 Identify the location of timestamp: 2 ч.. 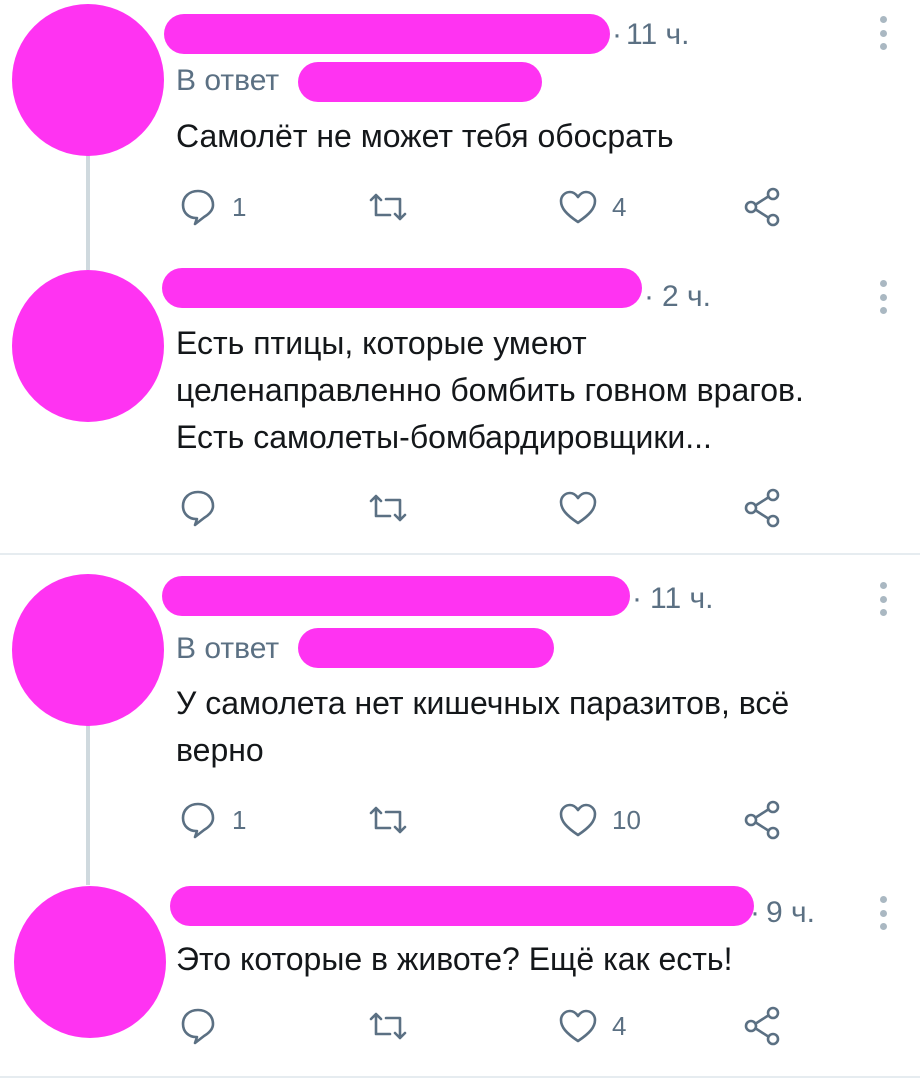
(686, 297).